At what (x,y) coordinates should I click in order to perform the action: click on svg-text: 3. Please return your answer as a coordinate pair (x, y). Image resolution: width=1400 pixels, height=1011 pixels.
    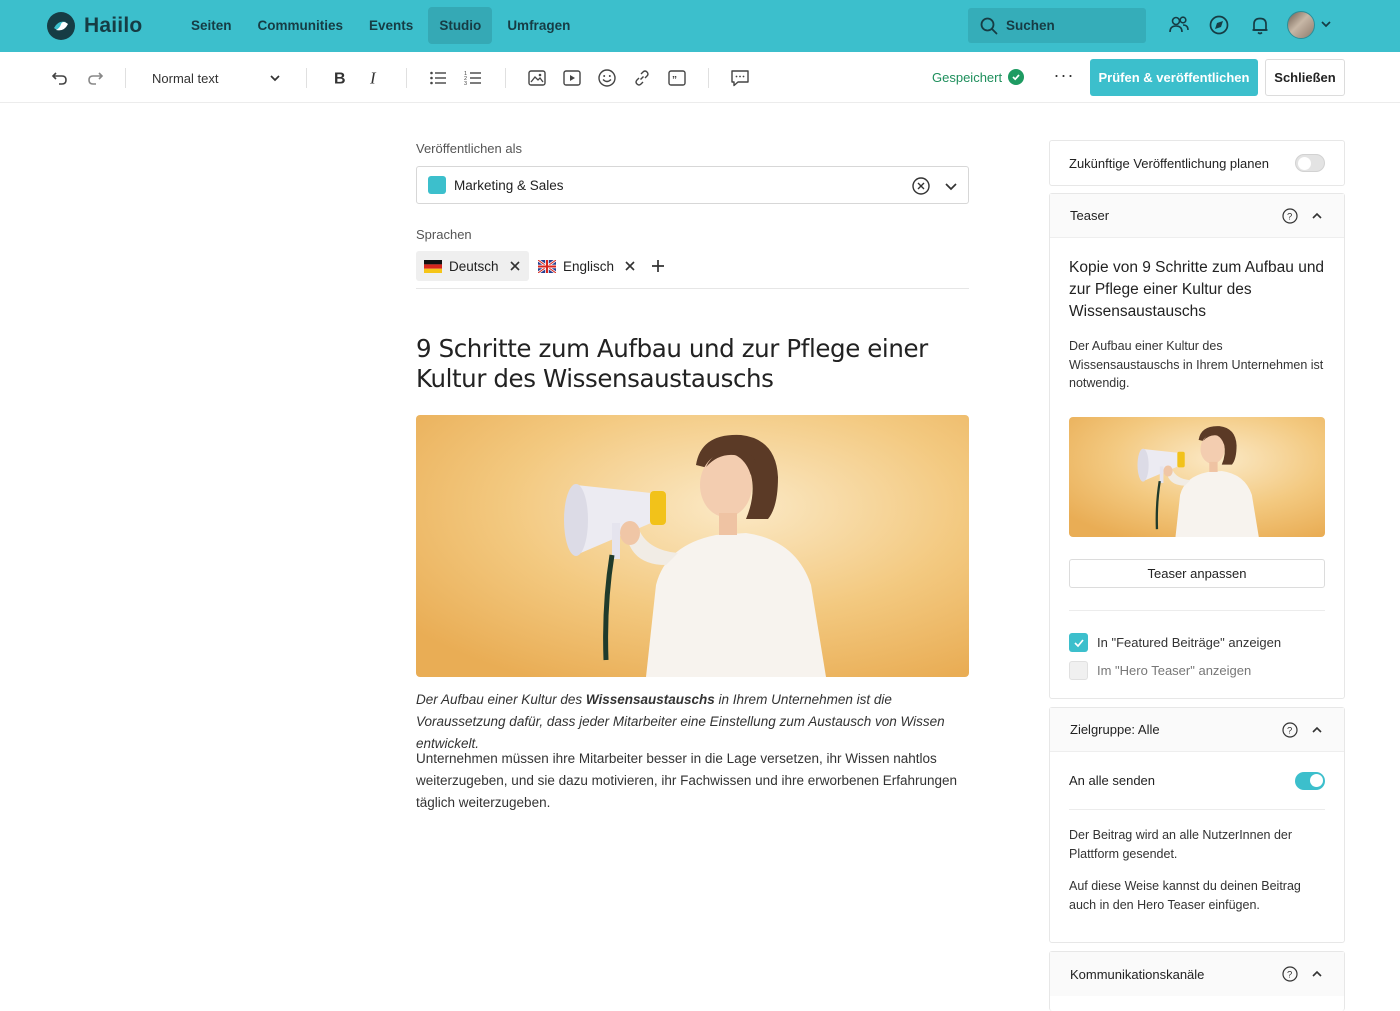
    Looking at the image, I should click on (465, 84).